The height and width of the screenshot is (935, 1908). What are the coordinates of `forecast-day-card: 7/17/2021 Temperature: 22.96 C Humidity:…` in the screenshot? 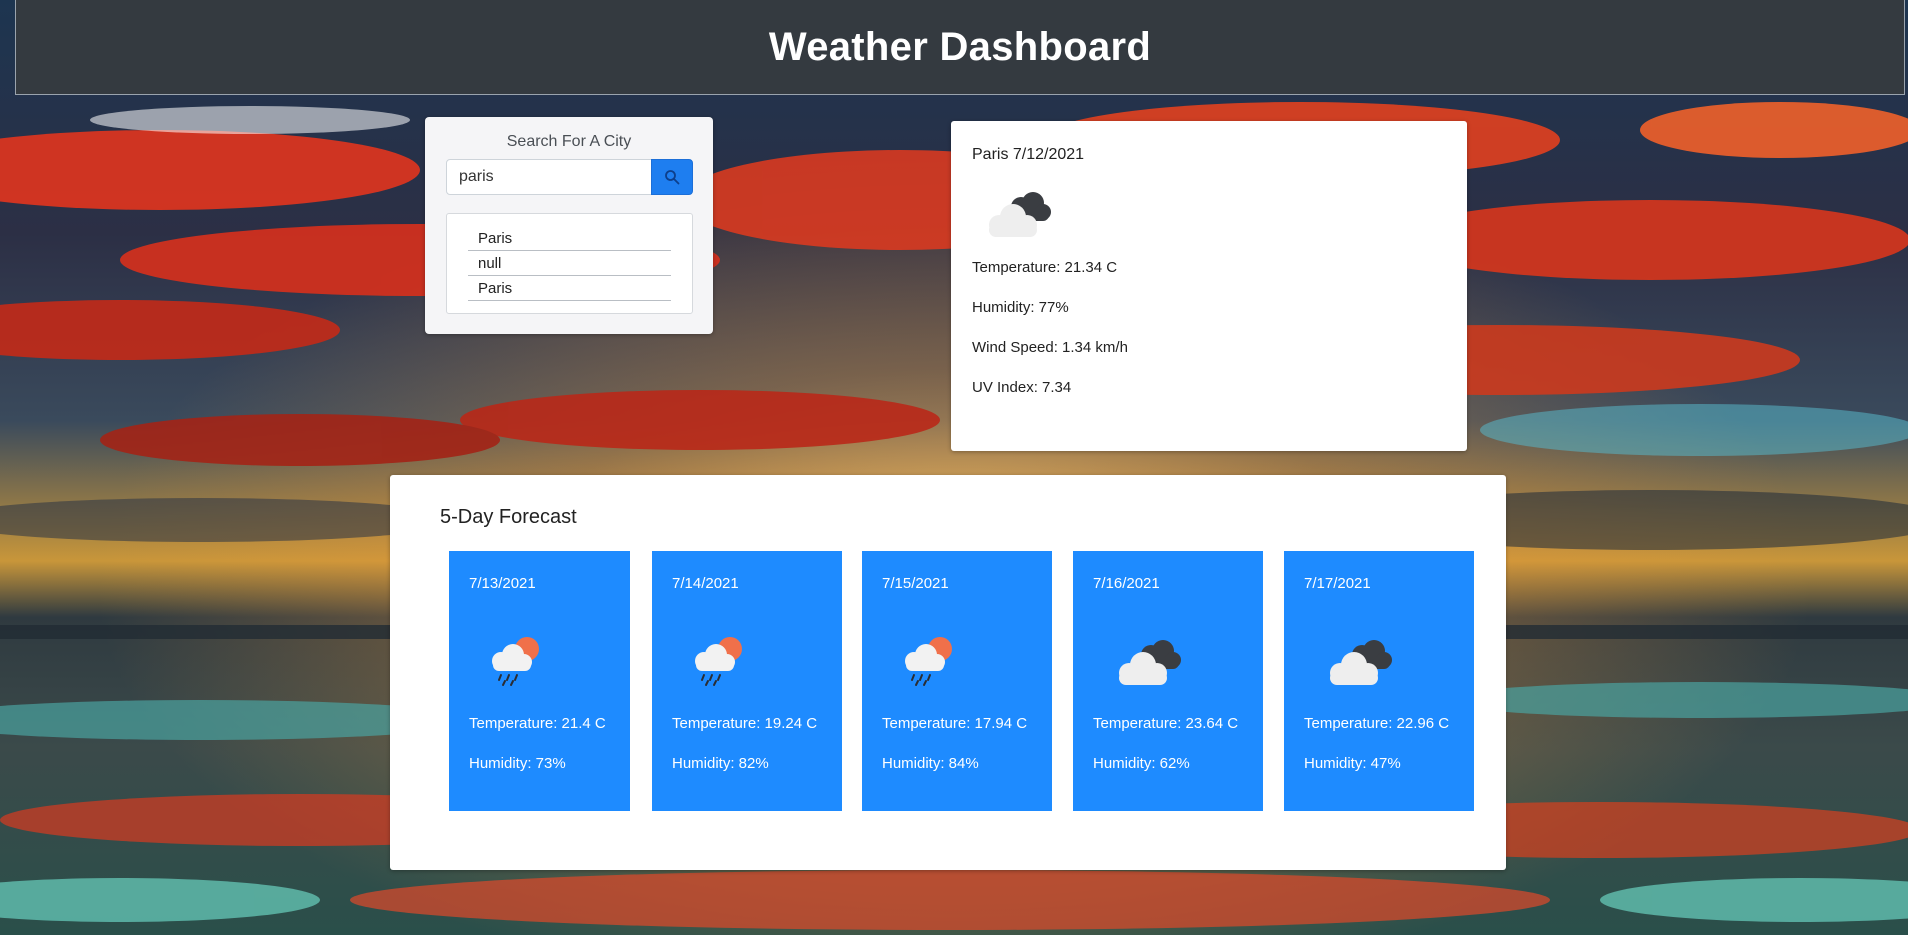 It's located at (1379, 681).